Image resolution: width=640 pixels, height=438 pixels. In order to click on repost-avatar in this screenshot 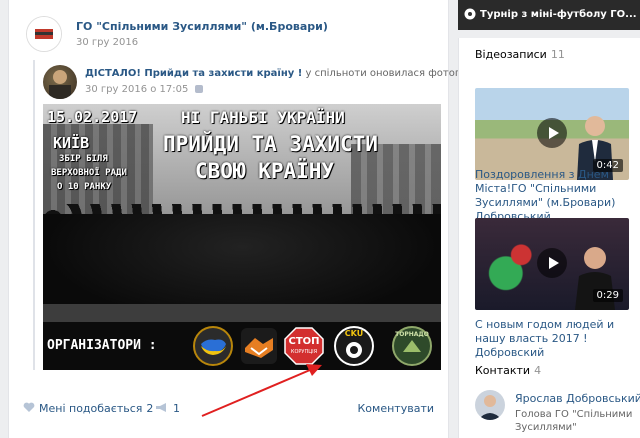, I will do `click(60, 82)`.